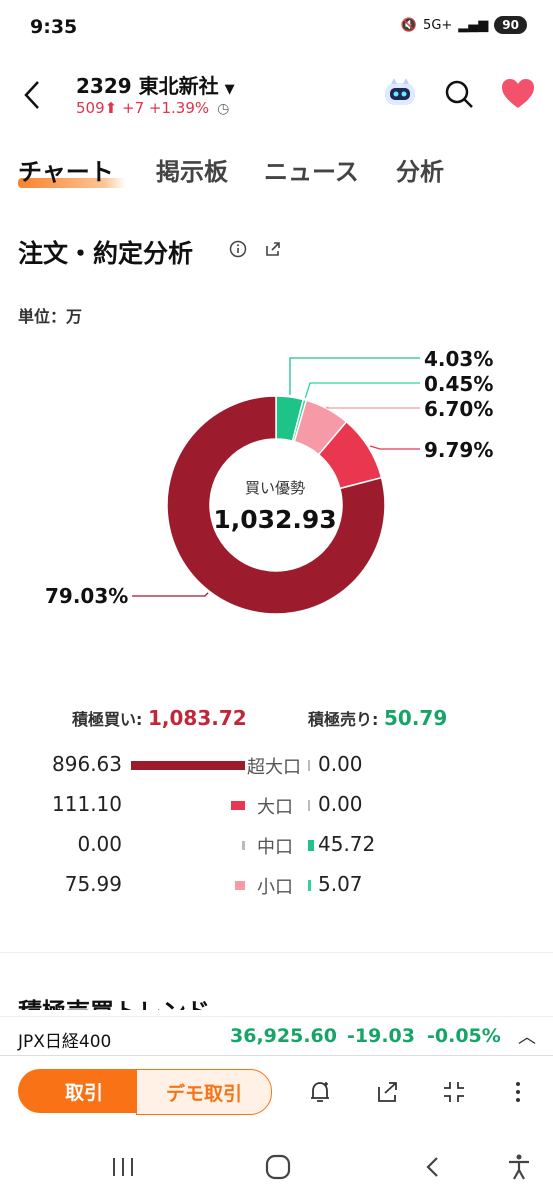 The image size is (553, 1200). What do you see at coordinates (420, 169) in the screenshot?
I see `tab-analysis: 分析` at bounding box center [420, 169].